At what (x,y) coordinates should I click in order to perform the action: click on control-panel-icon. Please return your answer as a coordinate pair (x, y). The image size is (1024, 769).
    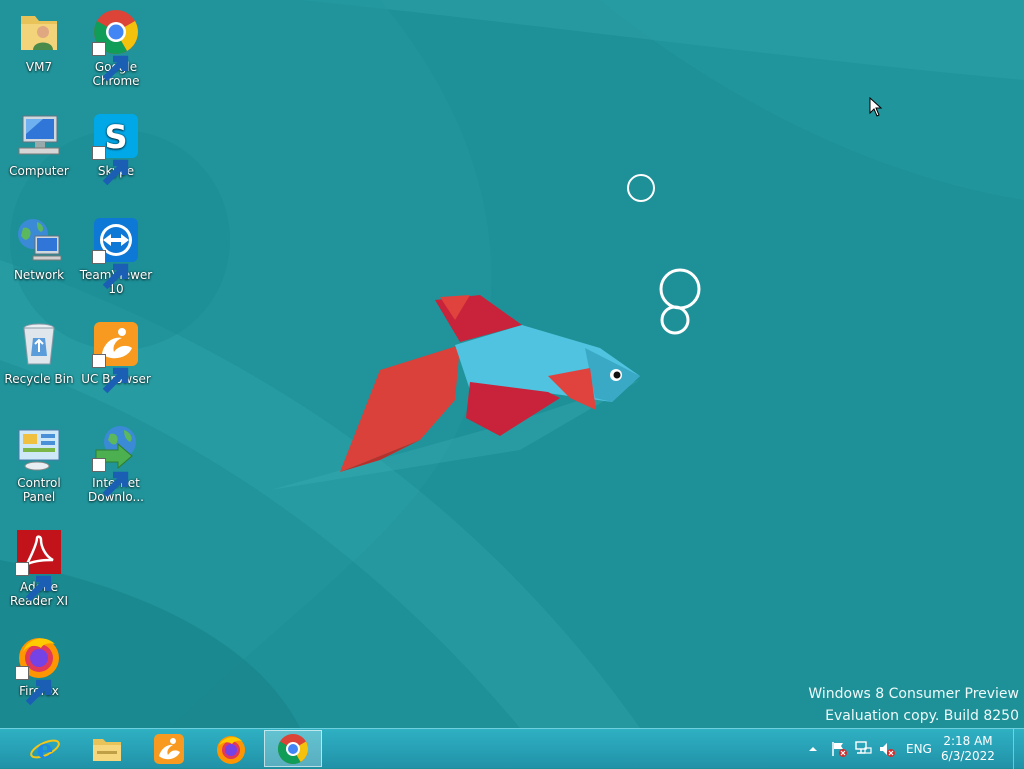
    Looking at the image, I should click on (39, 450).